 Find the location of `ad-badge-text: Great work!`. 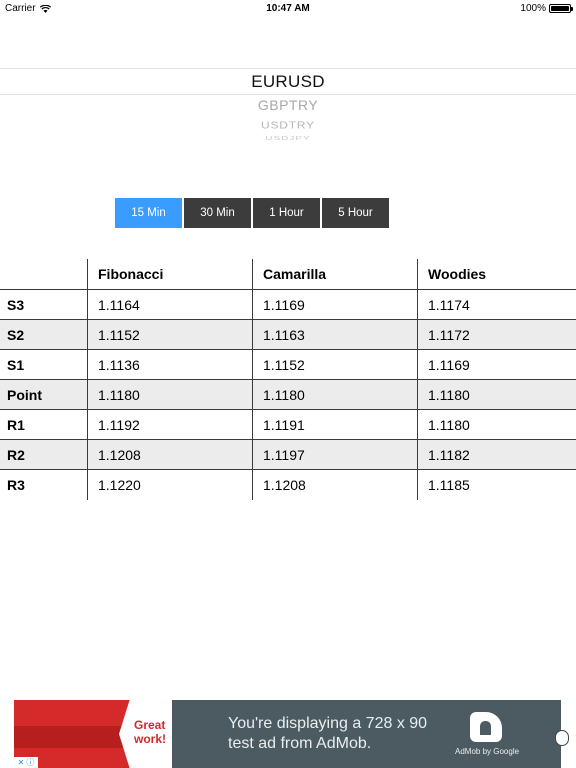

ad-badge-text: Great work! is located at coordinates (150, 732).